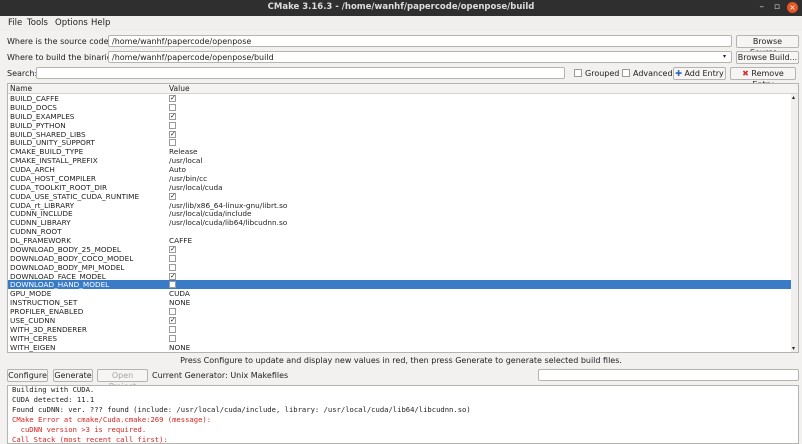  What do you see at coordinates (179, 293) in the screenshot?
I see `variable-value: CUDA` at bounding box center [179, 293].